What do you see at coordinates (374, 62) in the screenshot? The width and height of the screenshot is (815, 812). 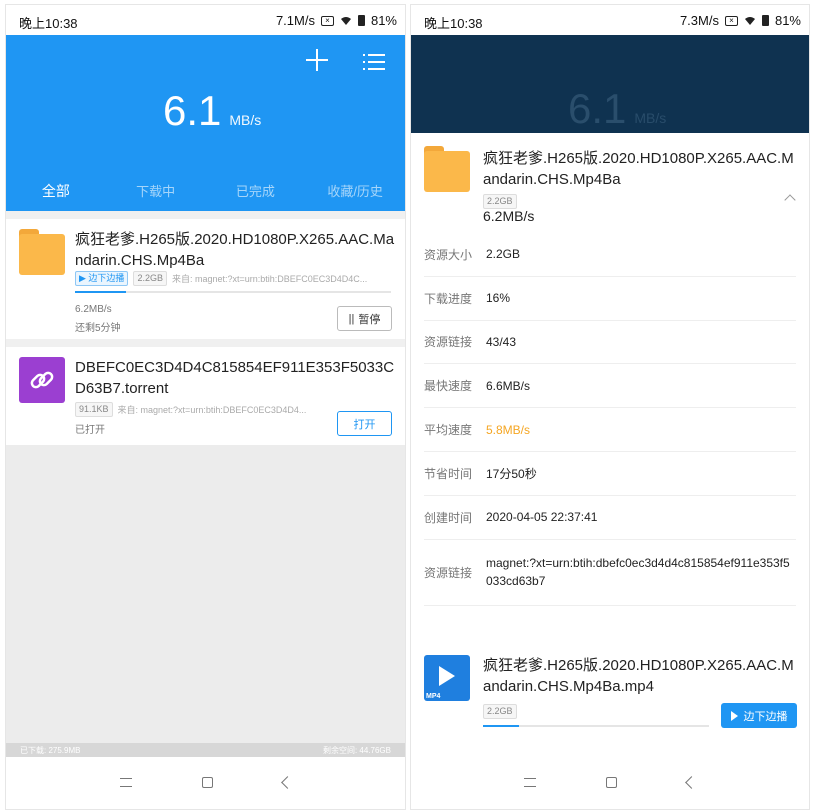 I see `list-icon` at bounding box center [374, 62].